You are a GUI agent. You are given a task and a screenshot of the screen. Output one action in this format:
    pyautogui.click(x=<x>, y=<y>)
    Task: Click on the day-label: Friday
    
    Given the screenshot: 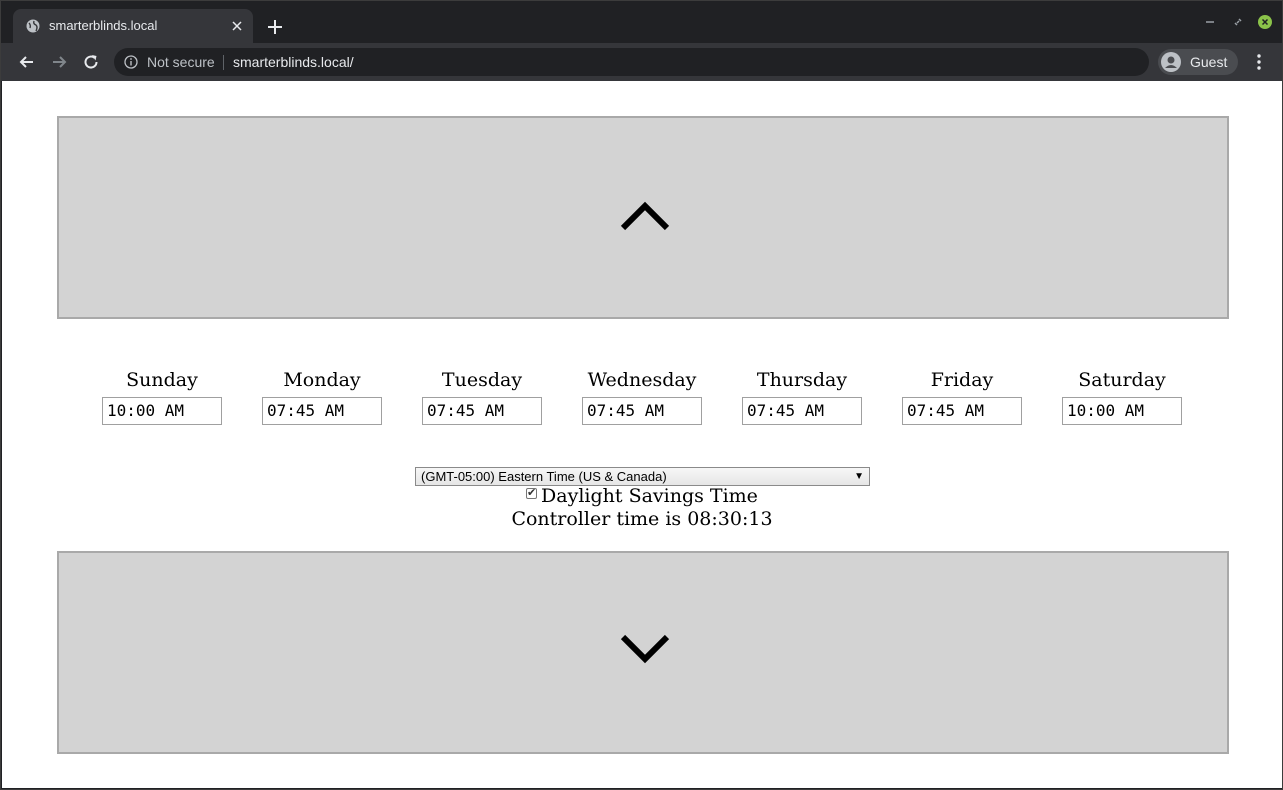 What is the action you would take?
    pyautogui.click(x=962, y=380)
    